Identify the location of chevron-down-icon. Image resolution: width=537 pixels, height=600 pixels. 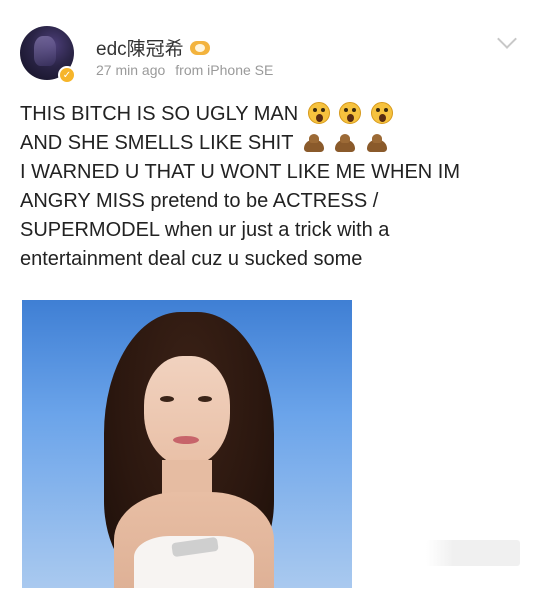
(507, 39).